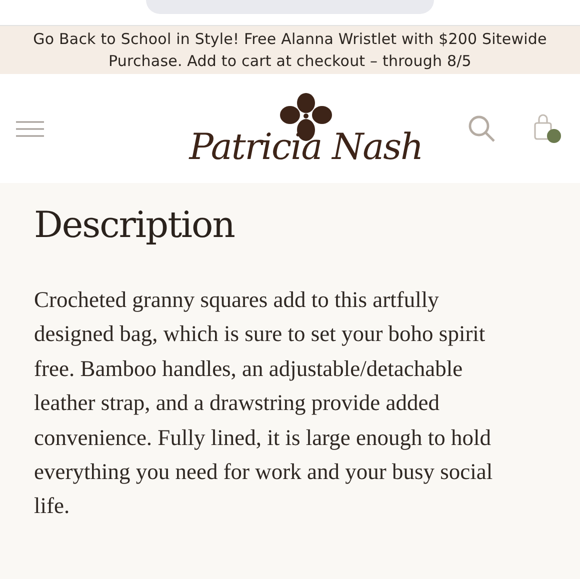 The image size is (580, 579). Describe the element at coordinates (547, 129) in the screenshot. I see `shopping-bag-icon` at that location.